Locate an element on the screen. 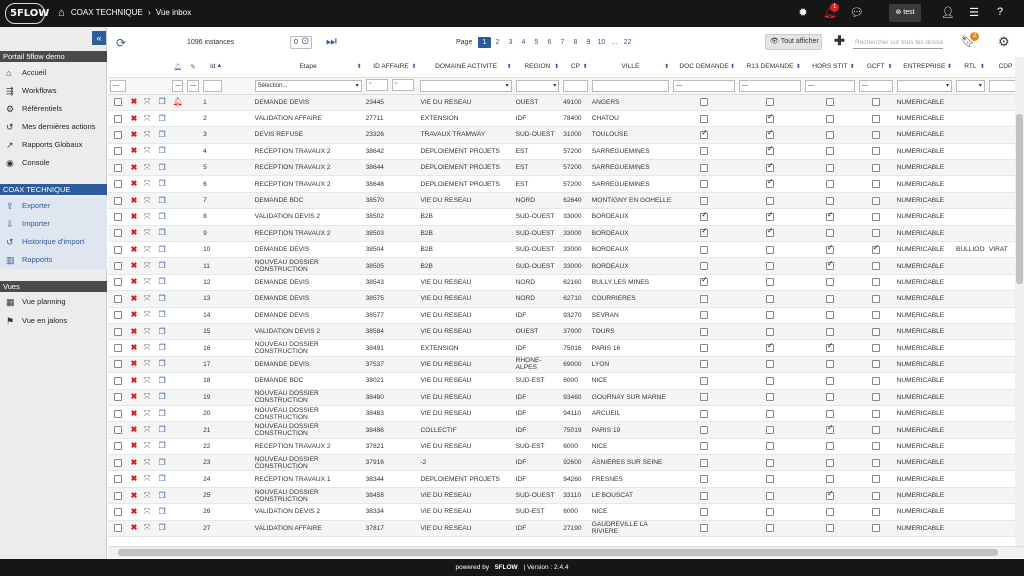  bug-icon: ✹ is located at coordinates (803, 12).